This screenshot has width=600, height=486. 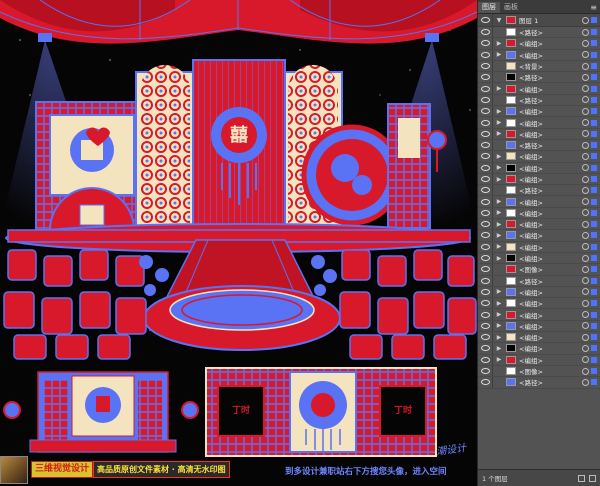 What do you see at coordinates (595, 7) in the screenshot?
I see `panel-menu-icon: ≡` at bounding box center [595, 7].